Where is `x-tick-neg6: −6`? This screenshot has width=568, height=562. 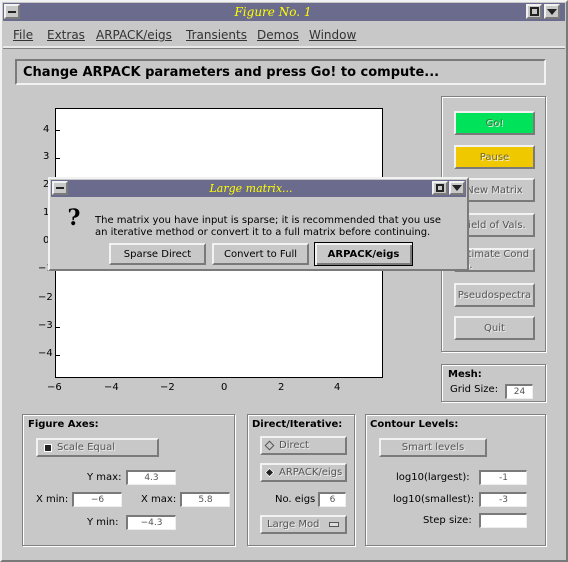
x-tick-neg6: −6 is located at coordinates (54, 387).